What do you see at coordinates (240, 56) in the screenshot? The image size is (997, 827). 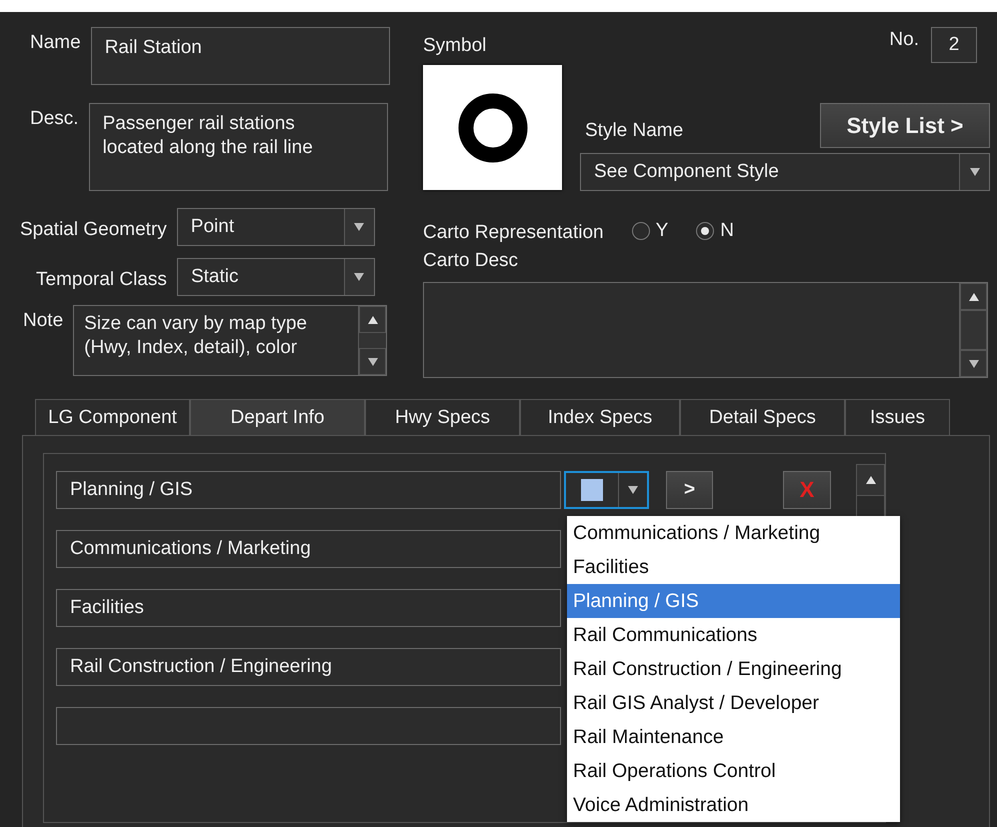 I see `name-field: Rail Station` at bounding box center [240, 56].